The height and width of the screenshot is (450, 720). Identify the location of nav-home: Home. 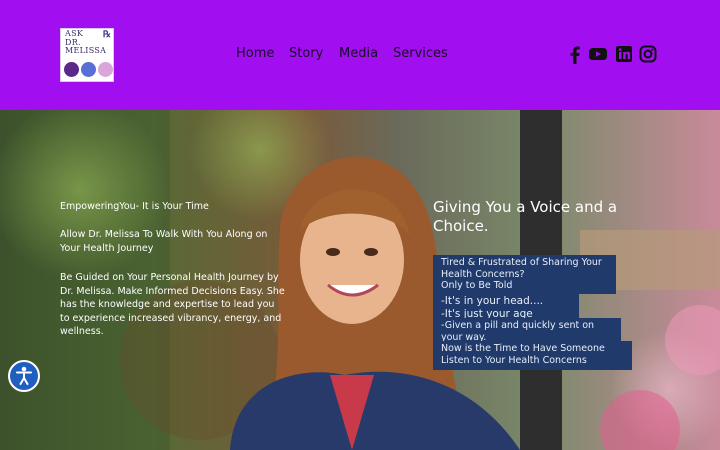
(255, 54).